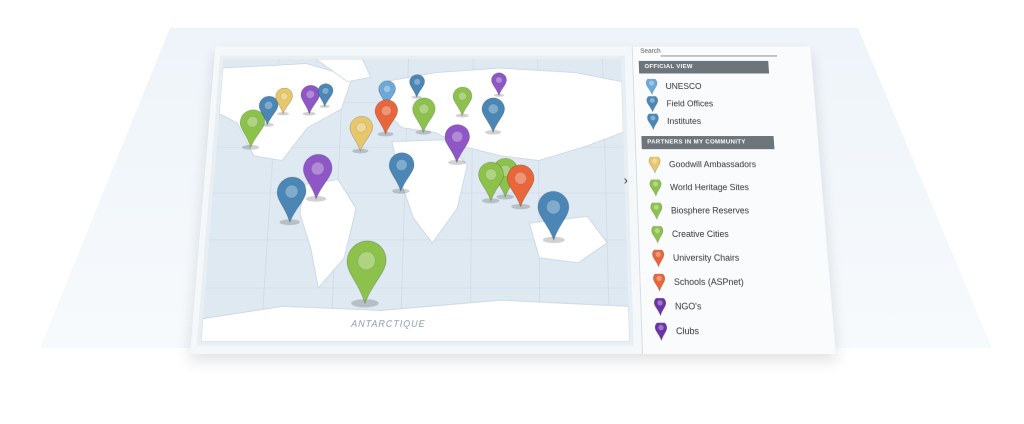 The image size is (1024, 424). I want to click on partner-item-clubs: Clubs, so click(654, 332).